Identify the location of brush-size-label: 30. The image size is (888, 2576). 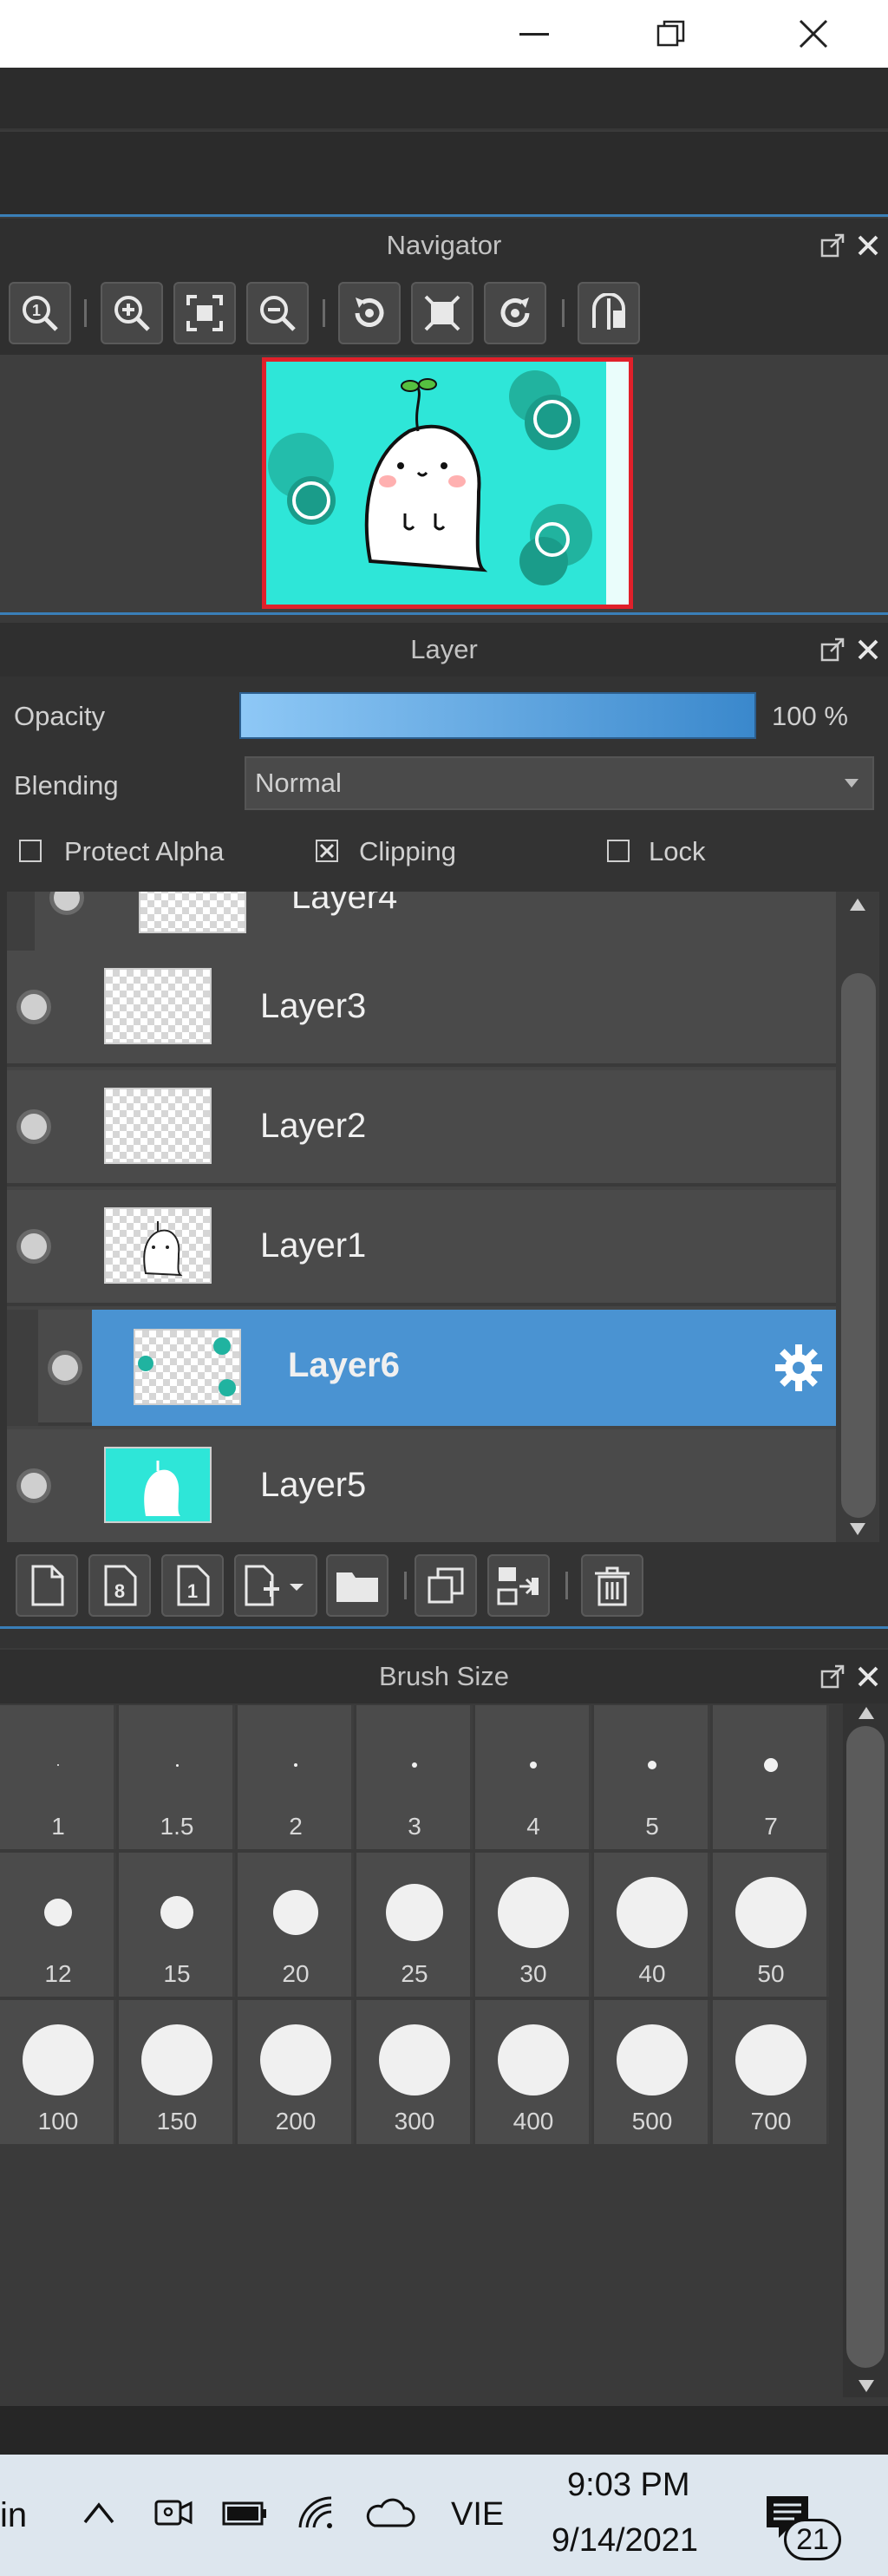
(533, 1973).